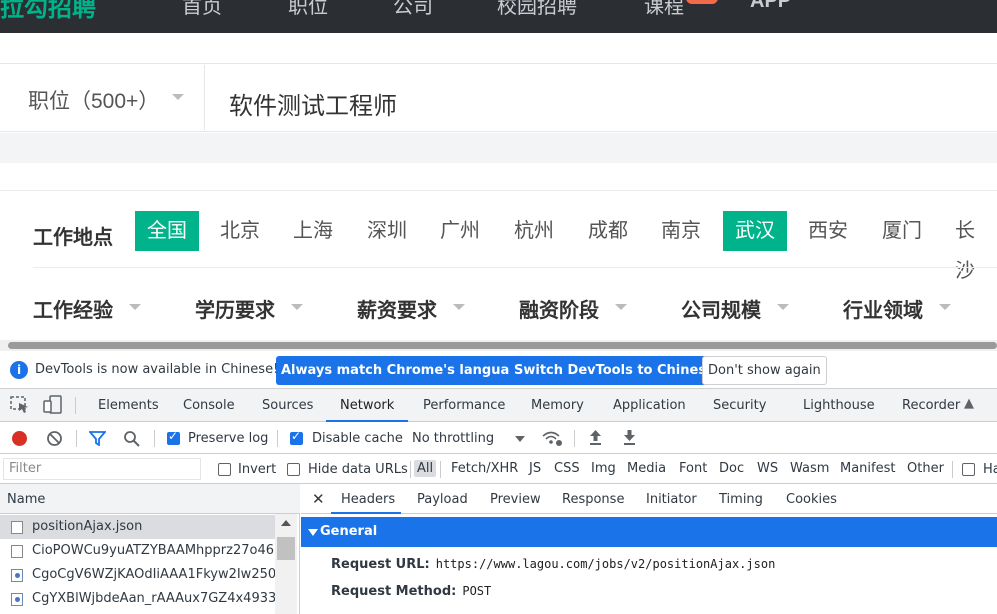 The height and width of the screenshot is (614, 997). What do you see at coordinates (811, 499) in the screenshot?
I see `tab-cookies: Cookies` at bounding box center [811, 499].